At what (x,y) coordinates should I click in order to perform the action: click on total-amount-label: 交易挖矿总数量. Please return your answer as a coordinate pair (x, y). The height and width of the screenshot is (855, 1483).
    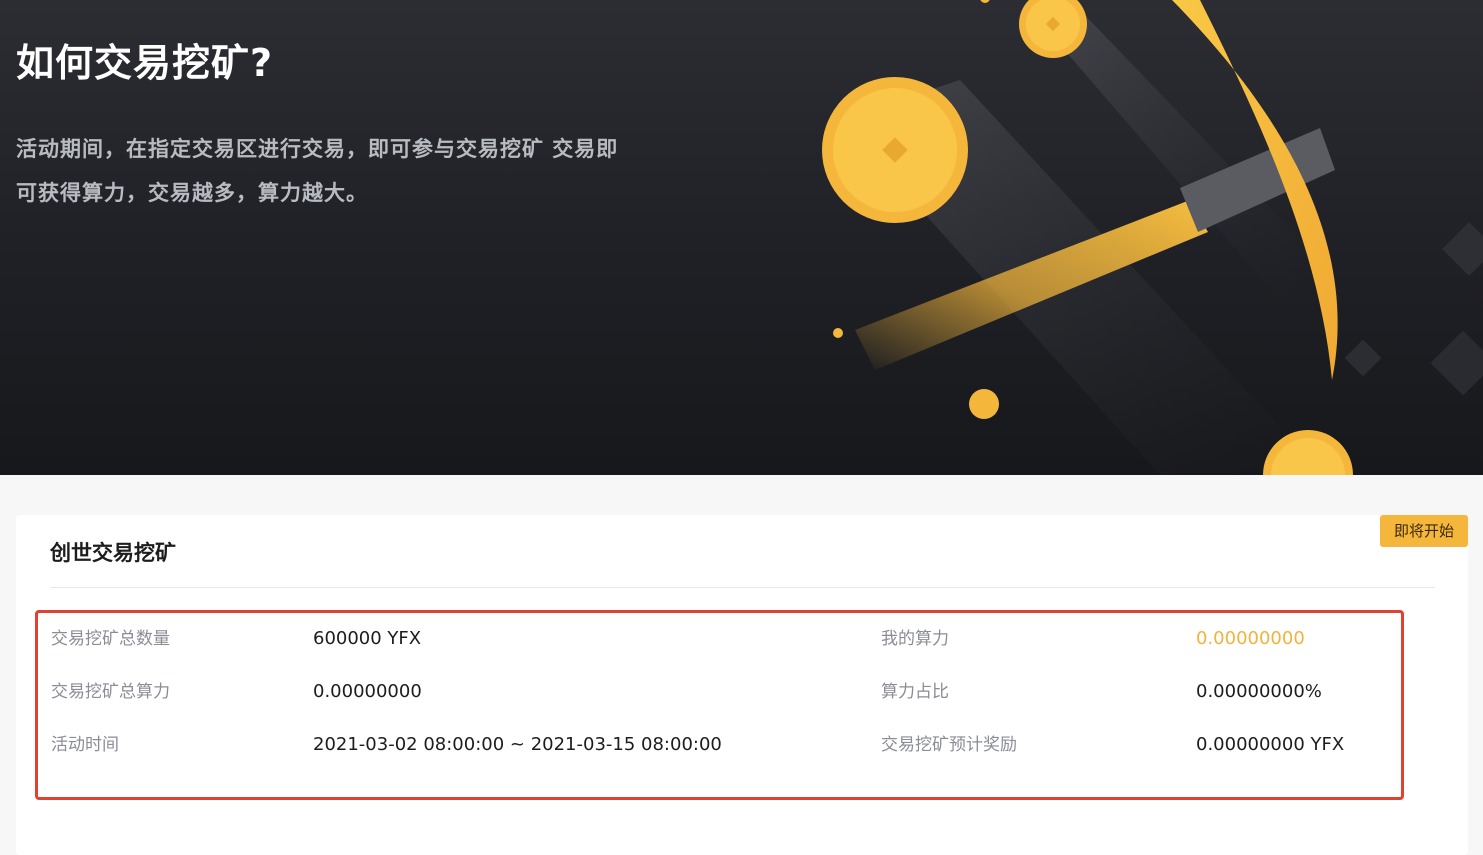
    Looking at the image, I should click on (110, 639).